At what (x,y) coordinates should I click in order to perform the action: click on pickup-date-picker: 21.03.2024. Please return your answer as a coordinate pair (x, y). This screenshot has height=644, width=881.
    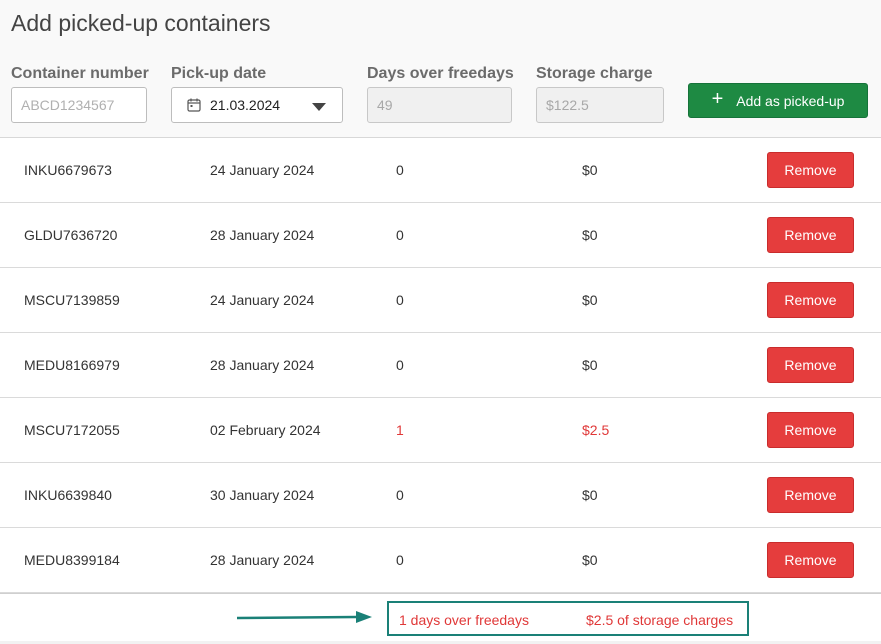
    Looking at the image, I should click on (257, 105).